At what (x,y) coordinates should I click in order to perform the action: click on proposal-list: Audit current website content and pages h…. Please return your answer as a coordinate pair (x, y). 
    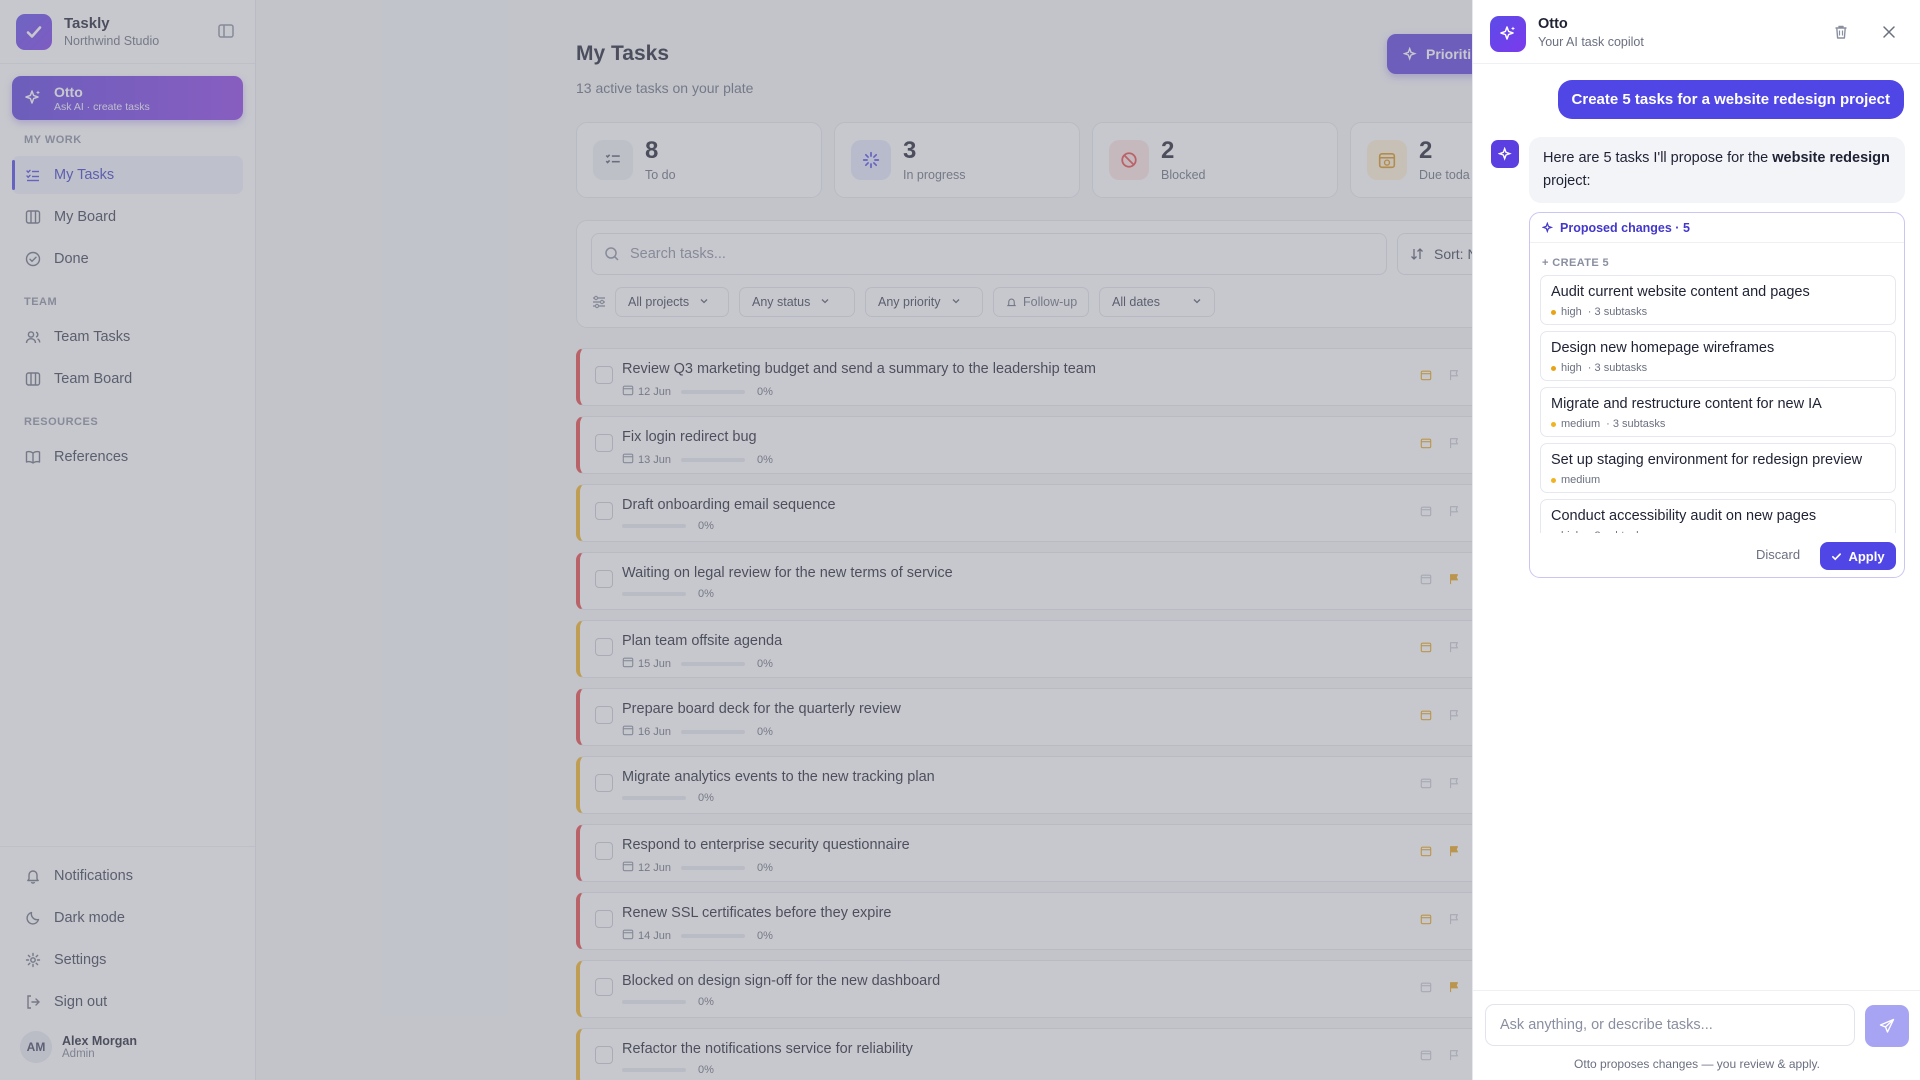
    Looking at the image, I should click on (1718, 404).